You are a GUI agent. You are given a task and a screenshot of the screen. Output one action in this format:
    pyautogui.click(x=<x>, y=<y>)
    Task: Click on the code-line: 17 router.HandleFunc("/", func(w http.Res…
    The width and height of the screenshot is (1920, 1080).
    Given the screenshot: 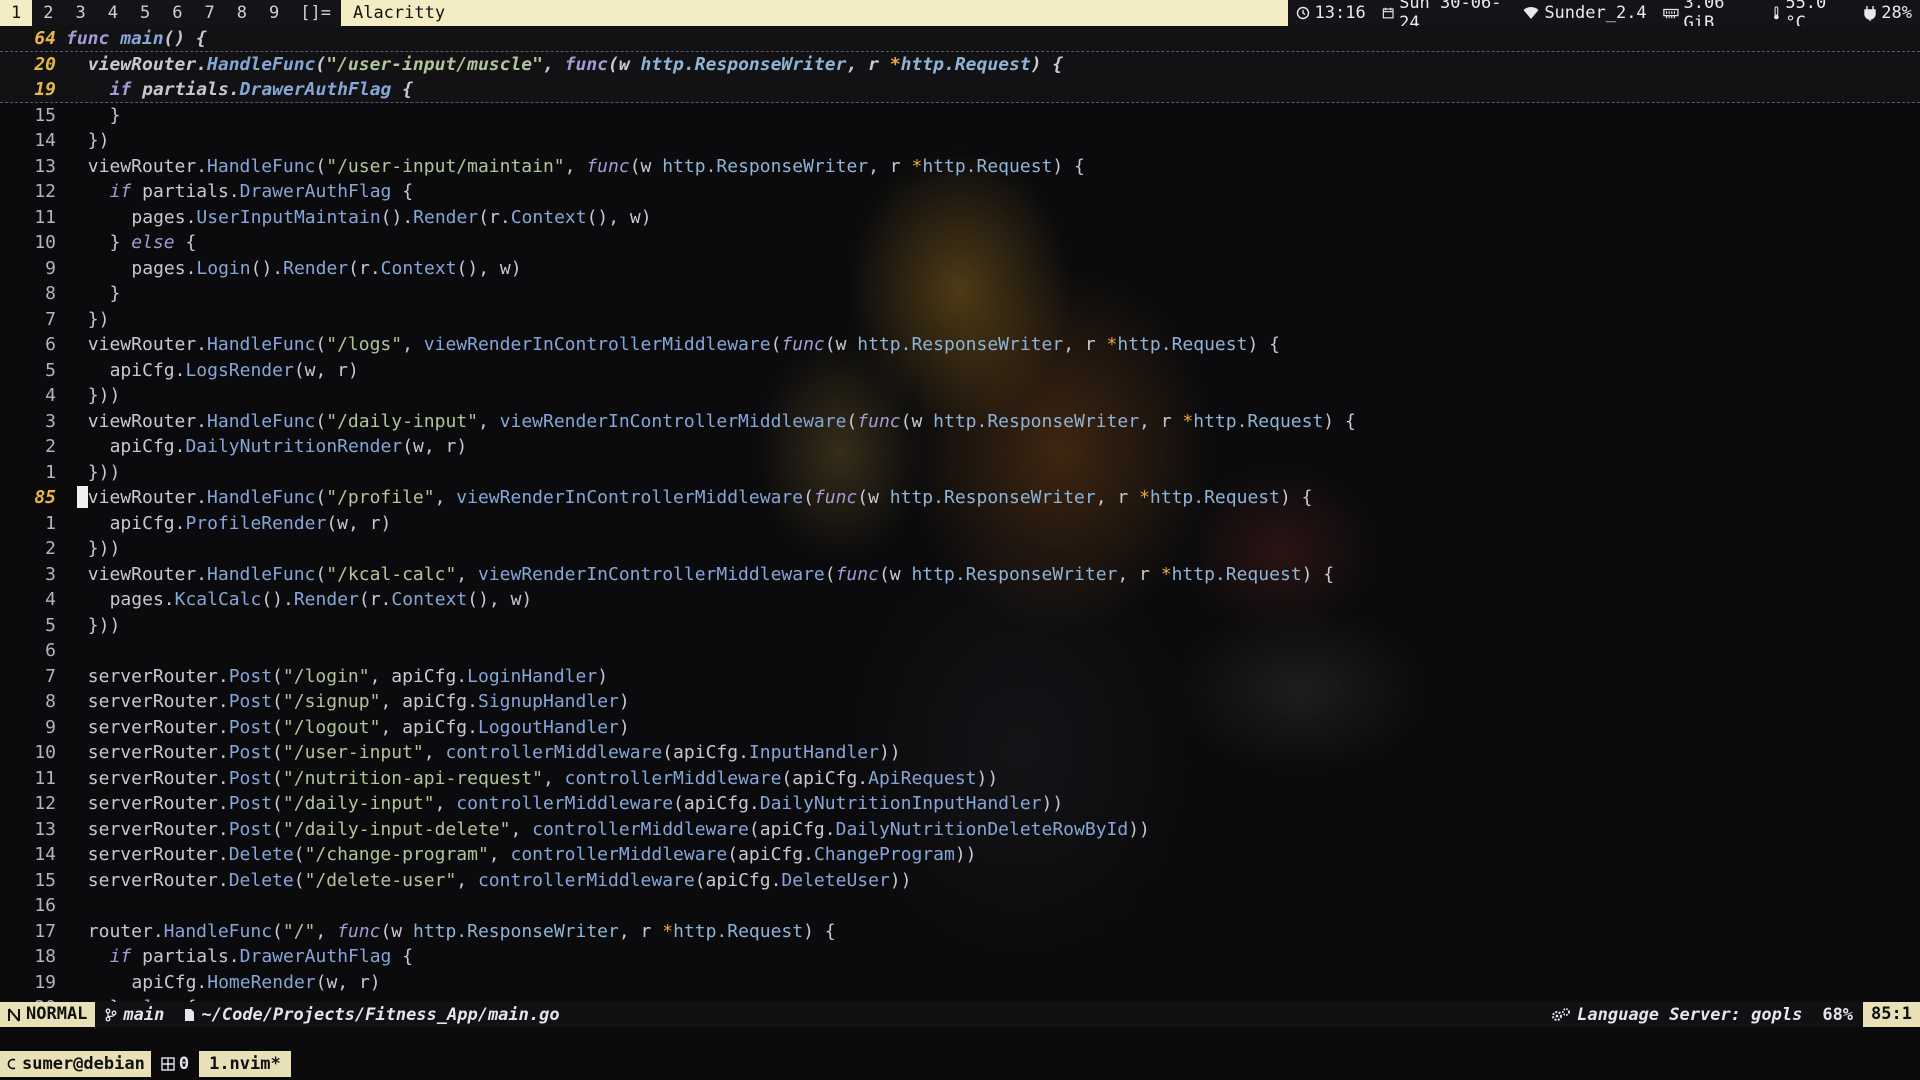 What is the action you would take?
    pyautogui.click(x=960, y=931)
    